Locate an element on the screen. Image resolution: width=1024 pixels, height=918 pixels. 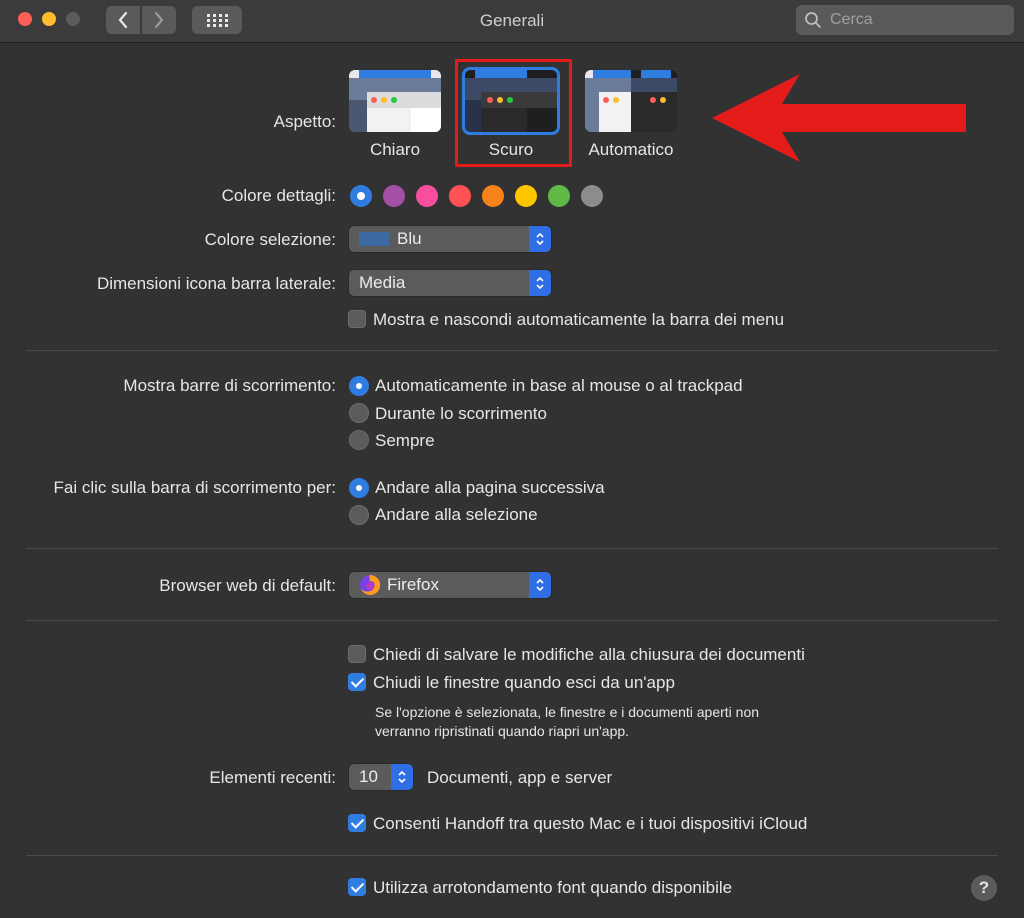
recent-items-label: Elementi recenti: is located at coordinates (272, 777).